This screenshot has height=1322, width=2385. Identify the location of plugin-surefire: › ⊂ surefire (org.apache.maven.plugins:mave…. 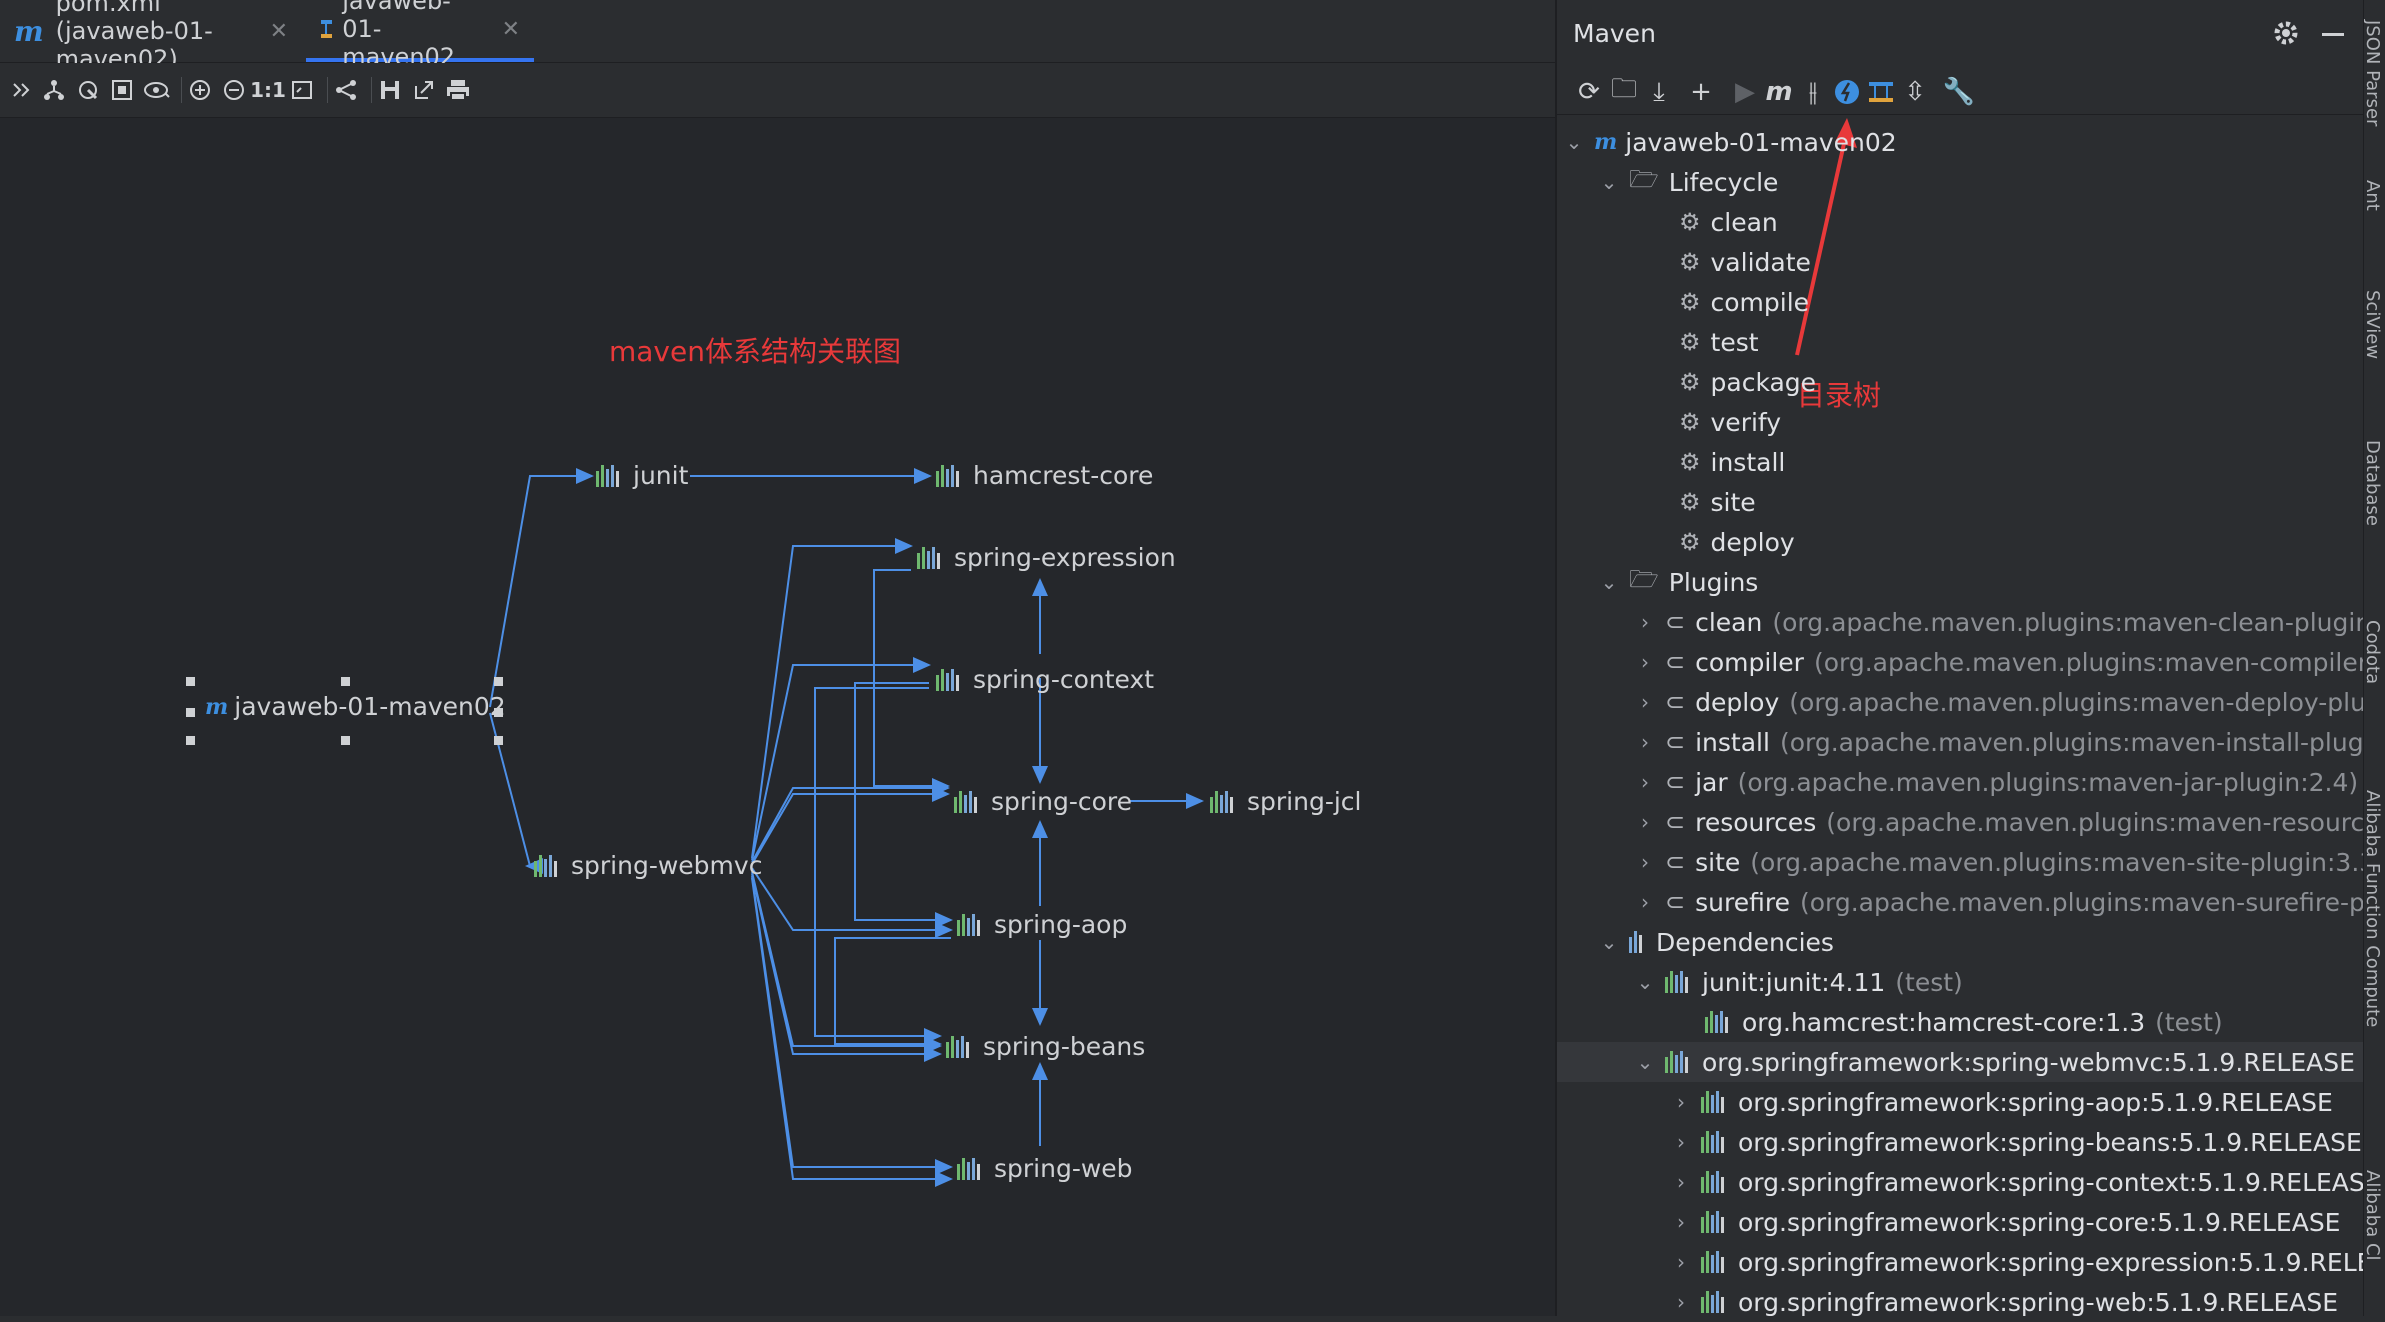
(1971, 902).